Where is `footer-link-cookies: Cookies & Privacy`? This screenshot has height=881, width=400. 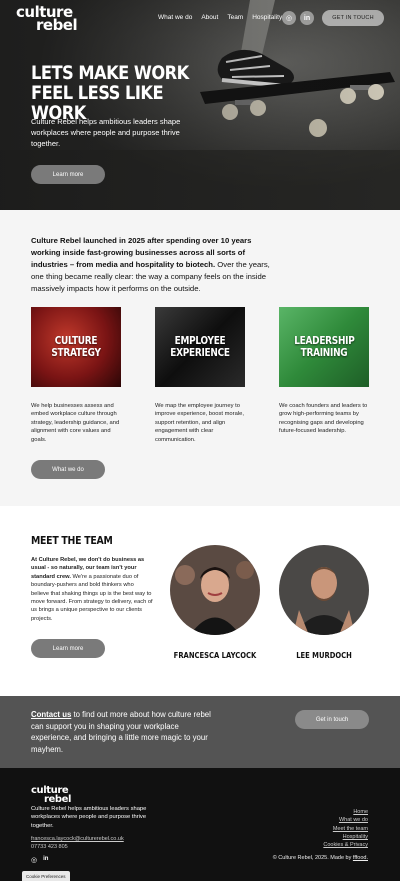 footer-link-cookies: Cookies & Privacy is located at coordinates (345, 845).